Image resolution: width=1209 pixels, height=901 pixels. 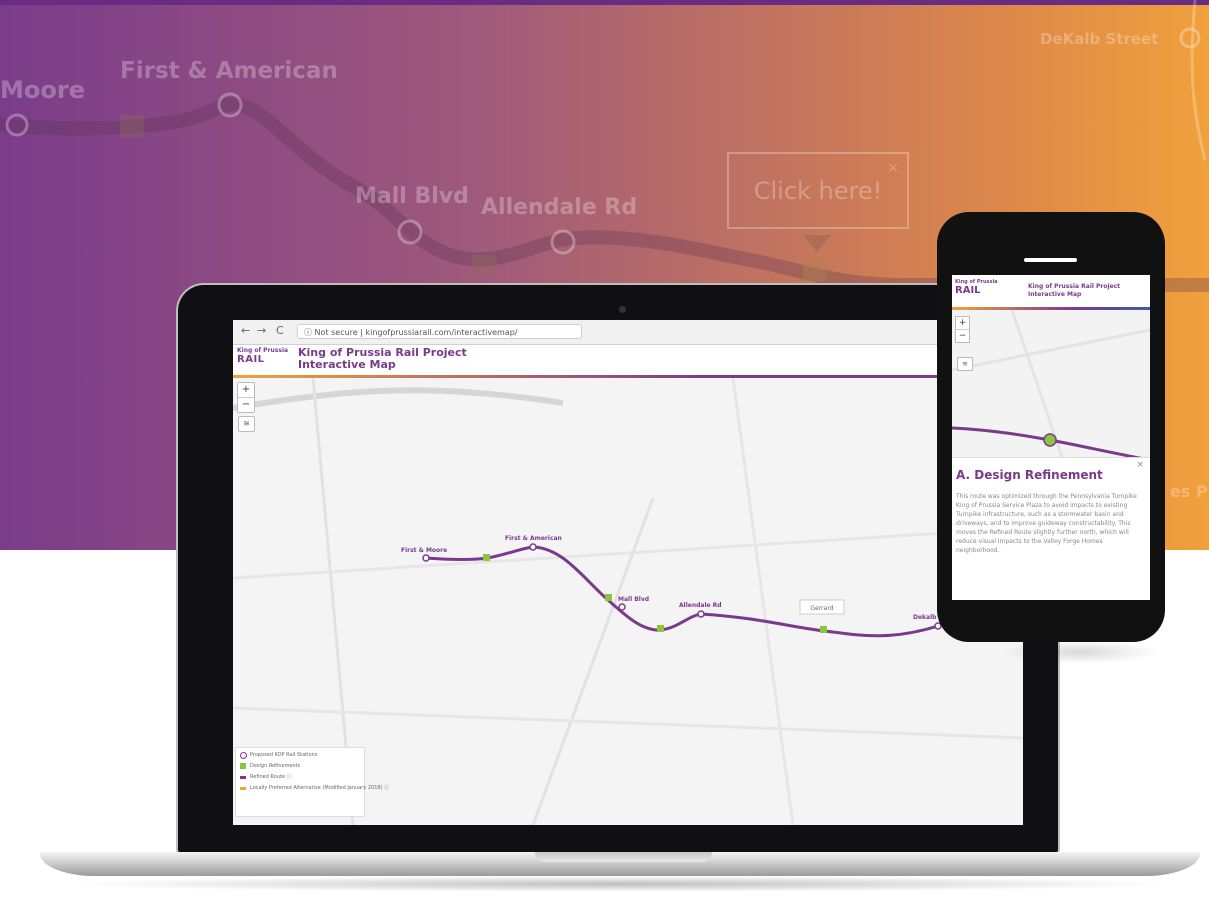 What do you see at coordinates (246, 405) in the screenshot?
I see `zoom-out-button: −` at bounding box center [246, 405].